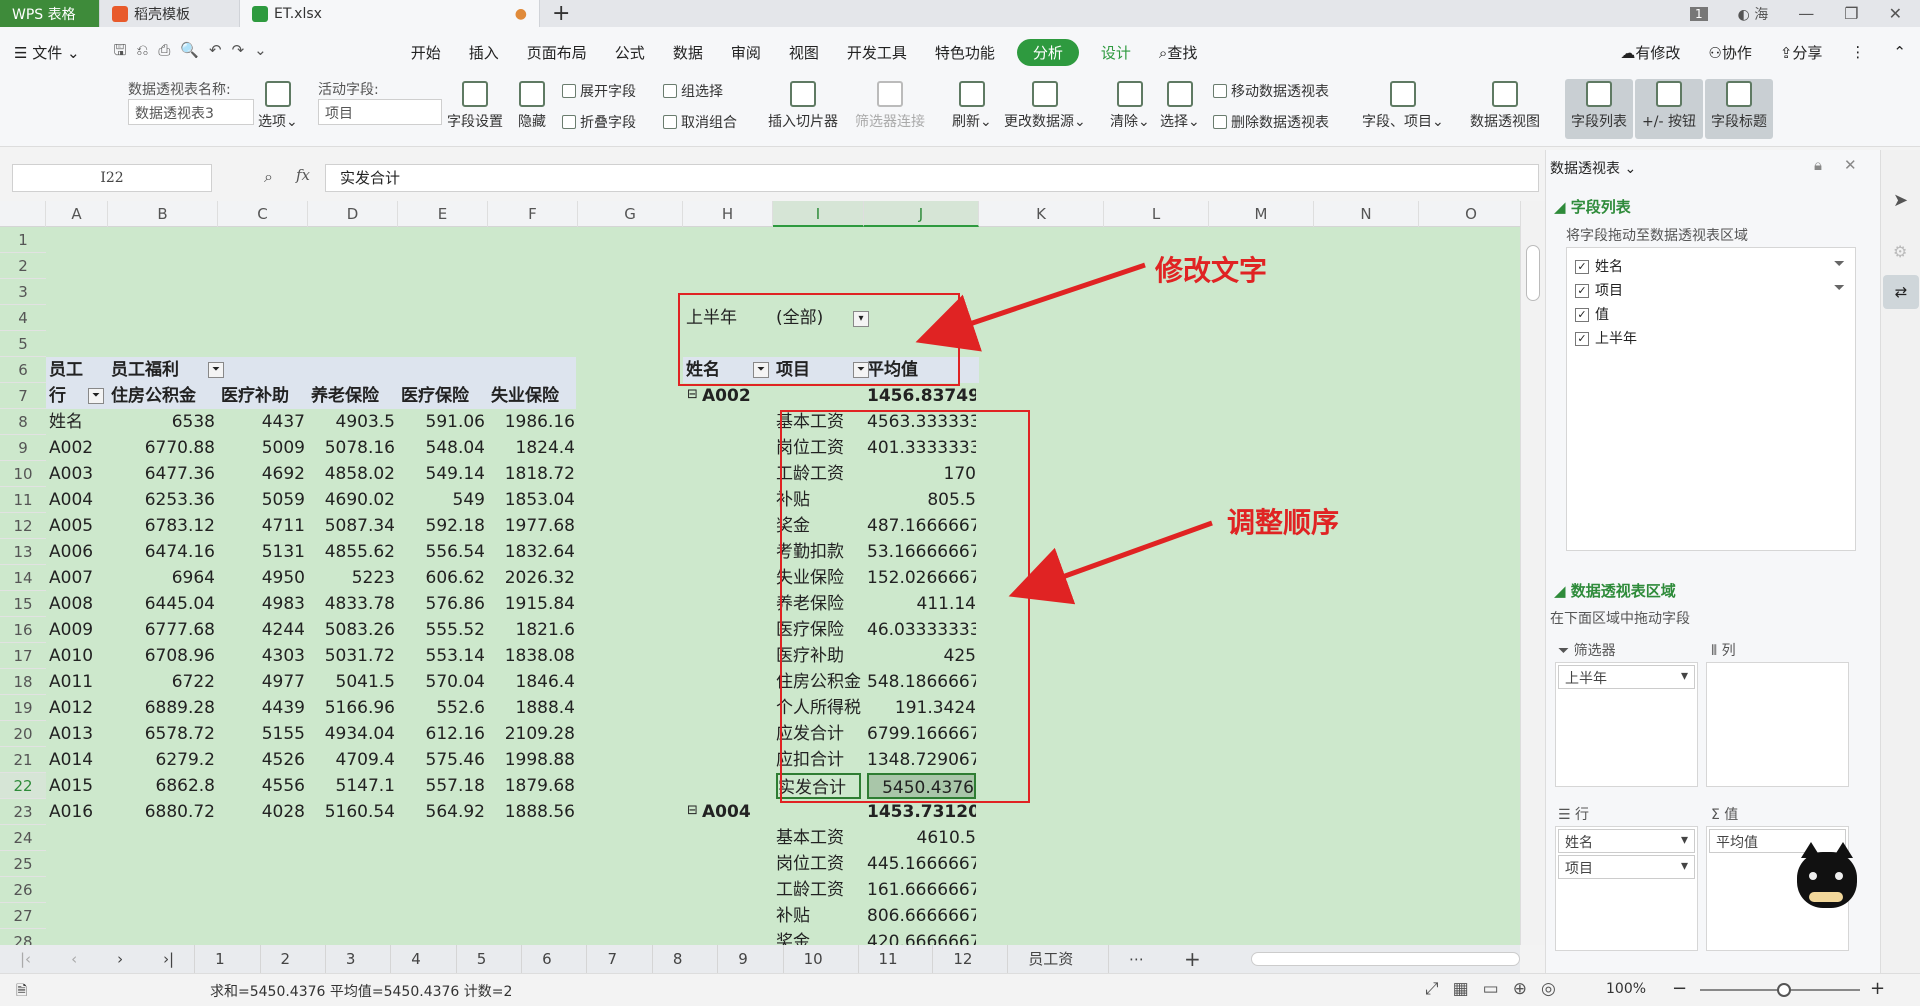 This screenshot has height=1006, width=1920. I want to click on window-count-badge: 1, so click(1698, 13).